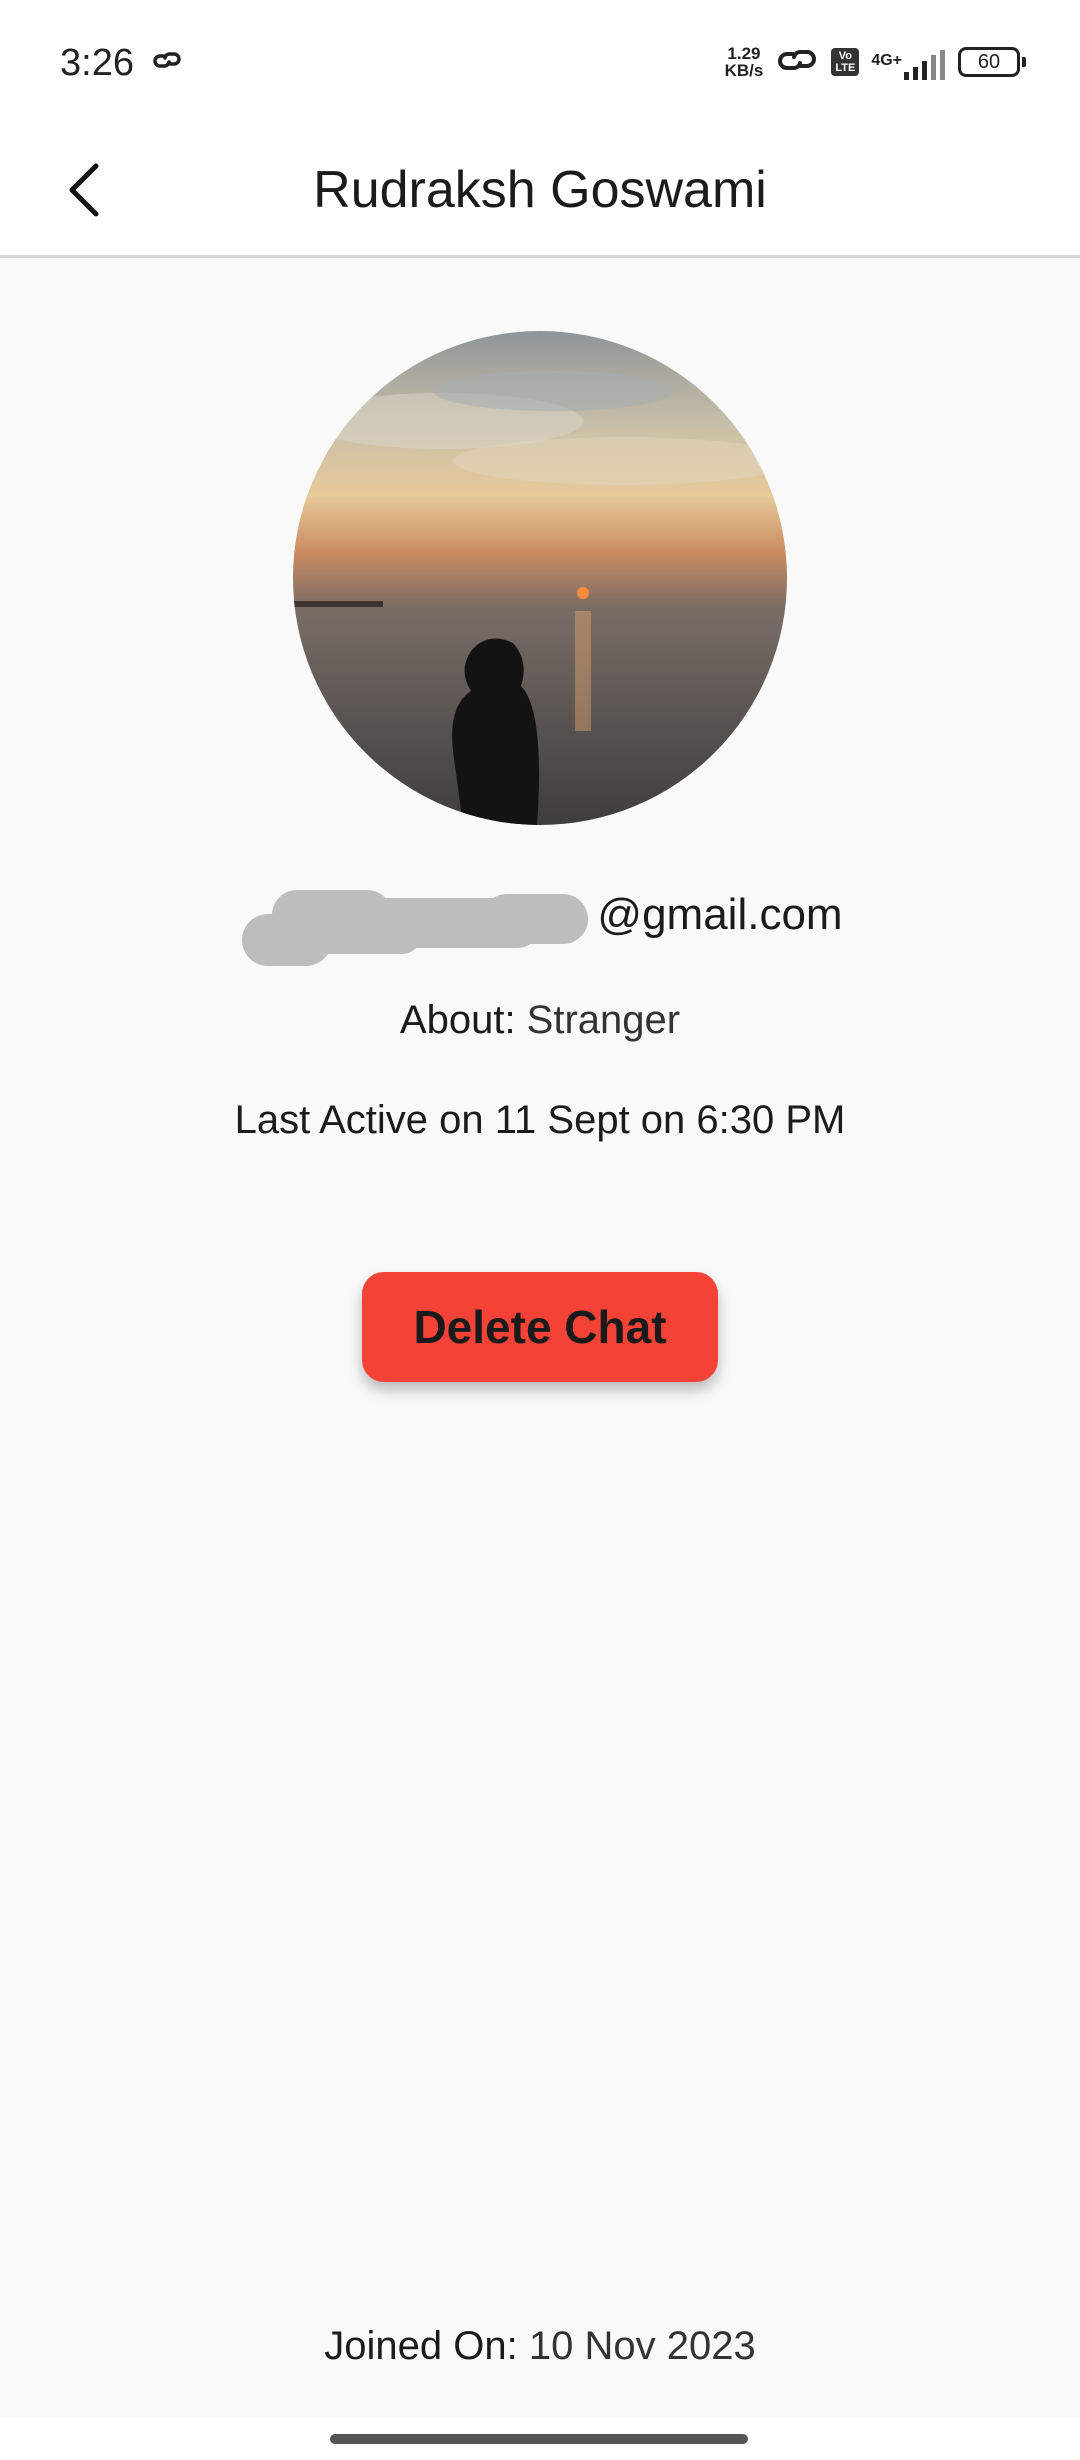 This screenshot has width=1080, height=2460. I want to click on net-speed-value: 1.29, so click(744, 53).